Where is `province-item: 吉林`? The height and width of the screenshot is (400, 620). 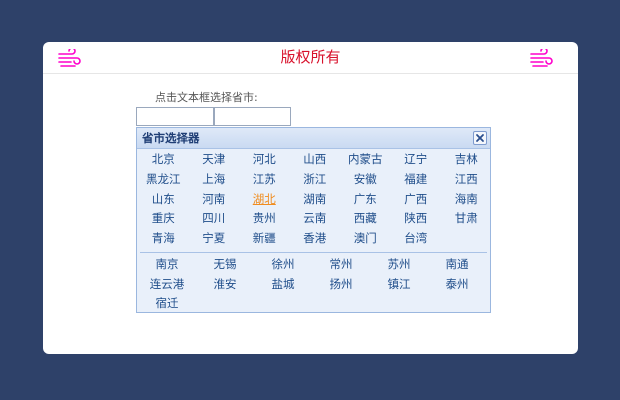
province-item: 吉林 is located at coordinates (466, 160).